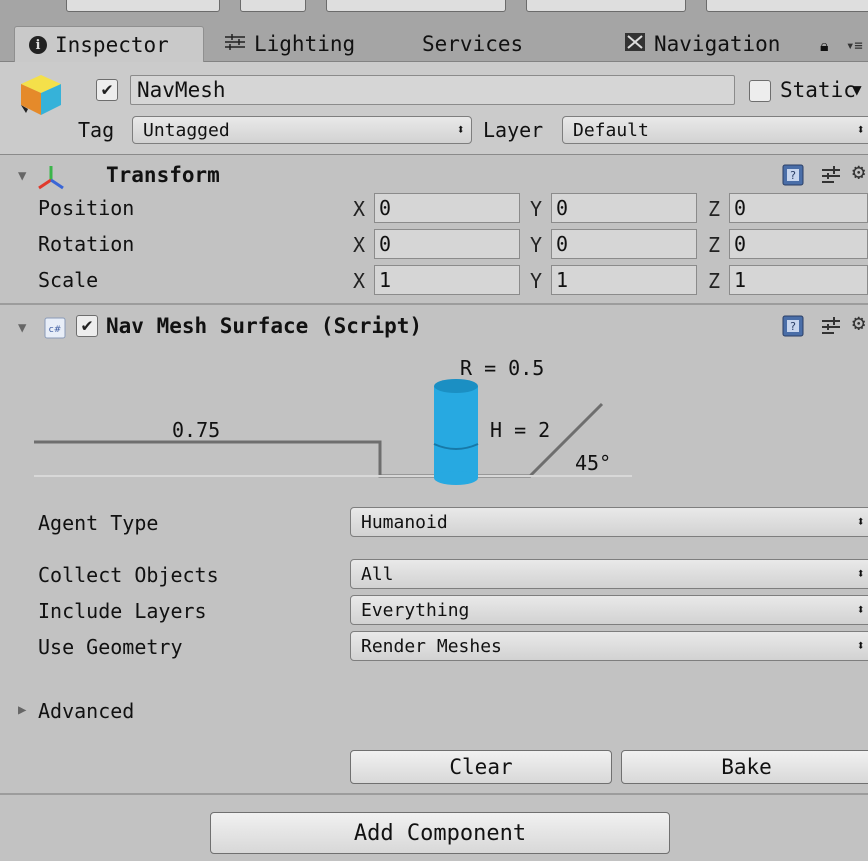  I want to click on include-layers-label: Include Layers, so click(122, 611).